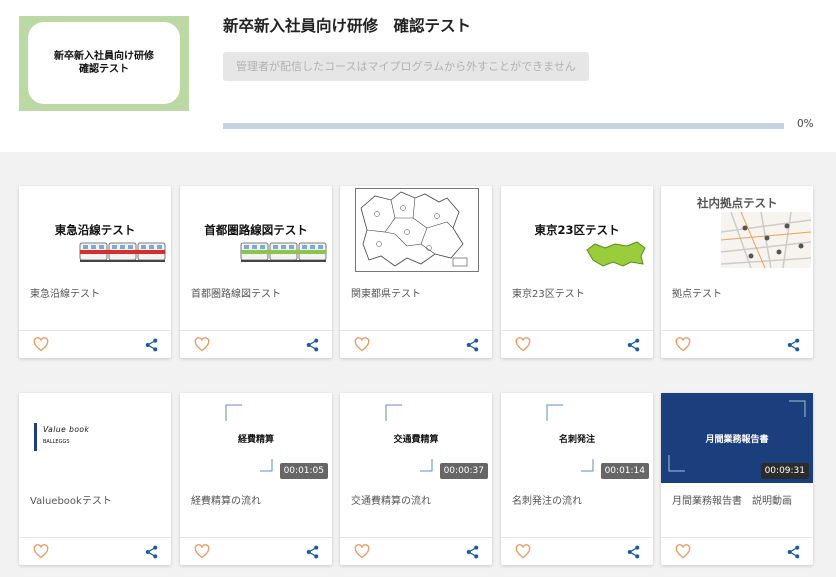 This screenshot has height=577, width=836. Describe the element at coordinates (35, 437) in the screenshot. I see `valuebook-bar` at that location.